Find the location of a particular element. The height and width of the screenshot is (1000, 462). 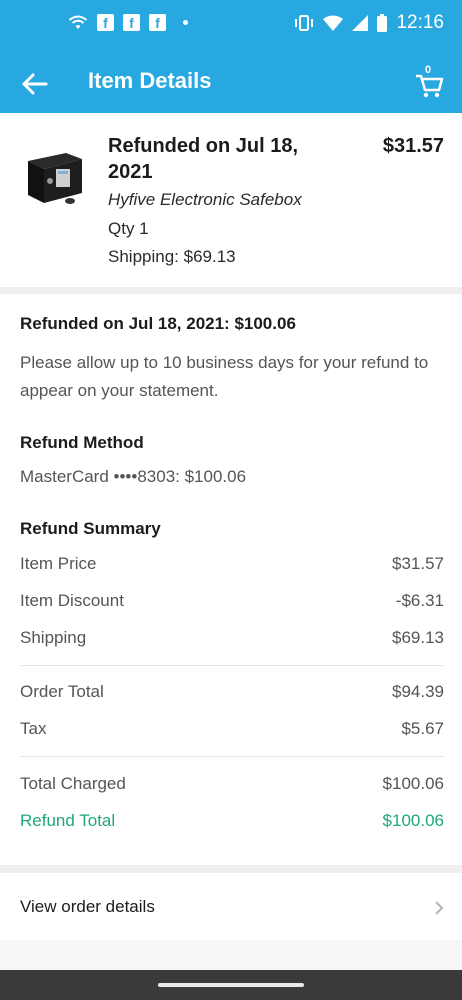

system-status-icons: 12:16 is located at coordinates (369, 23).